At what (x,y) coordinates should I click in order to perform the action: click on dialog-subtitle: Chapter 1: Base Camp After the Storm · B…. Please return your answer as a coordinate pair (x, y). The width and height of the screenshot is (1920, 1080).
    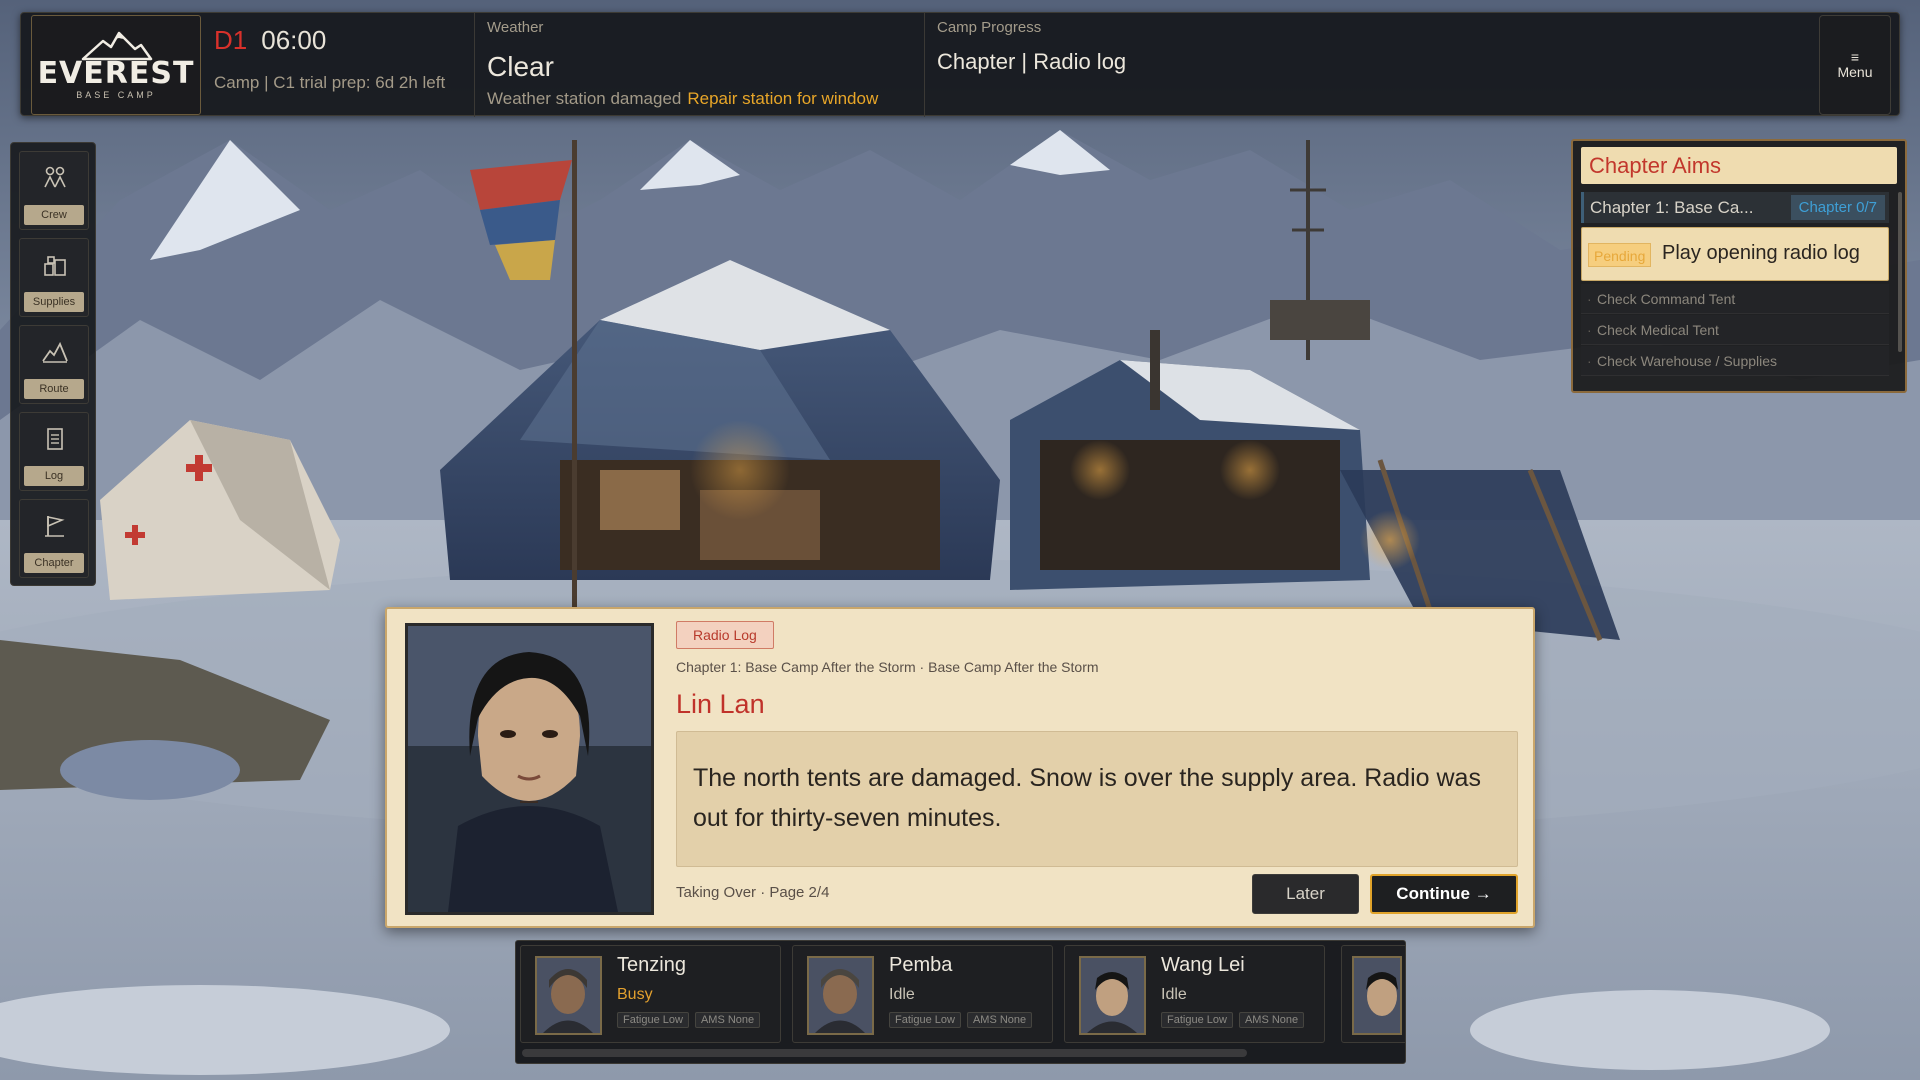
    Looking at the image, I should click on (887, 667).